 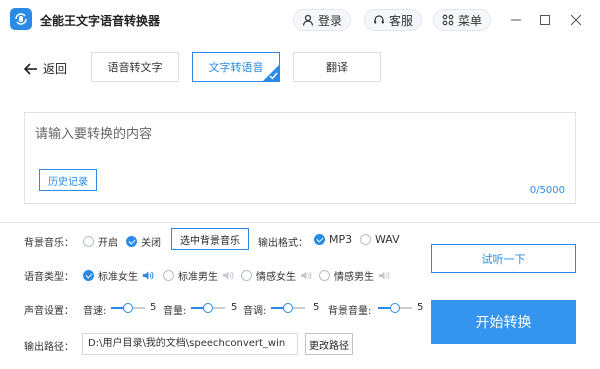 What do you see at coordinates (283, 243) in the screenshot?
I see `output-format-label: 输出格式：` at bounding box center [283, 243].